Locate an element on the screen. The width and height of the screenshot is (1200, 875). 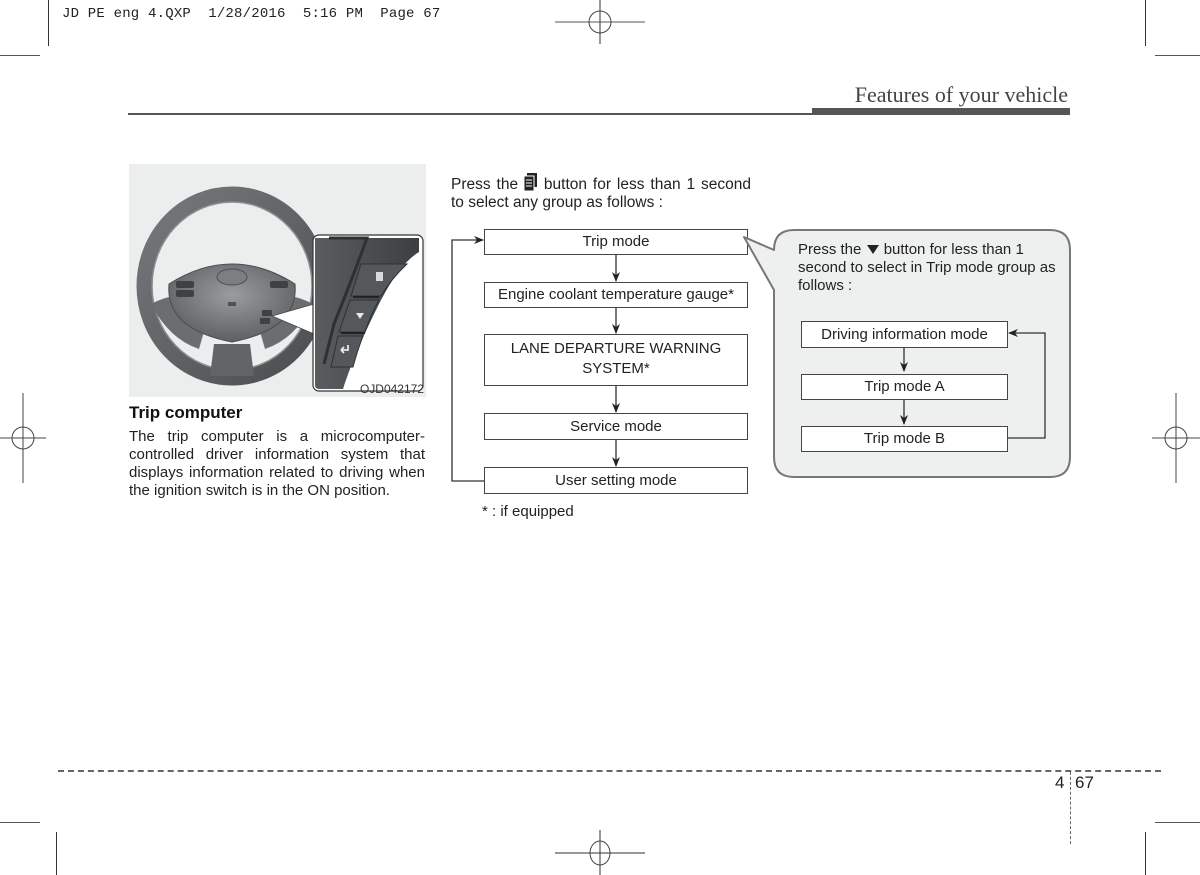
intro-text-before: Press the is located at coordinates (487, 184).